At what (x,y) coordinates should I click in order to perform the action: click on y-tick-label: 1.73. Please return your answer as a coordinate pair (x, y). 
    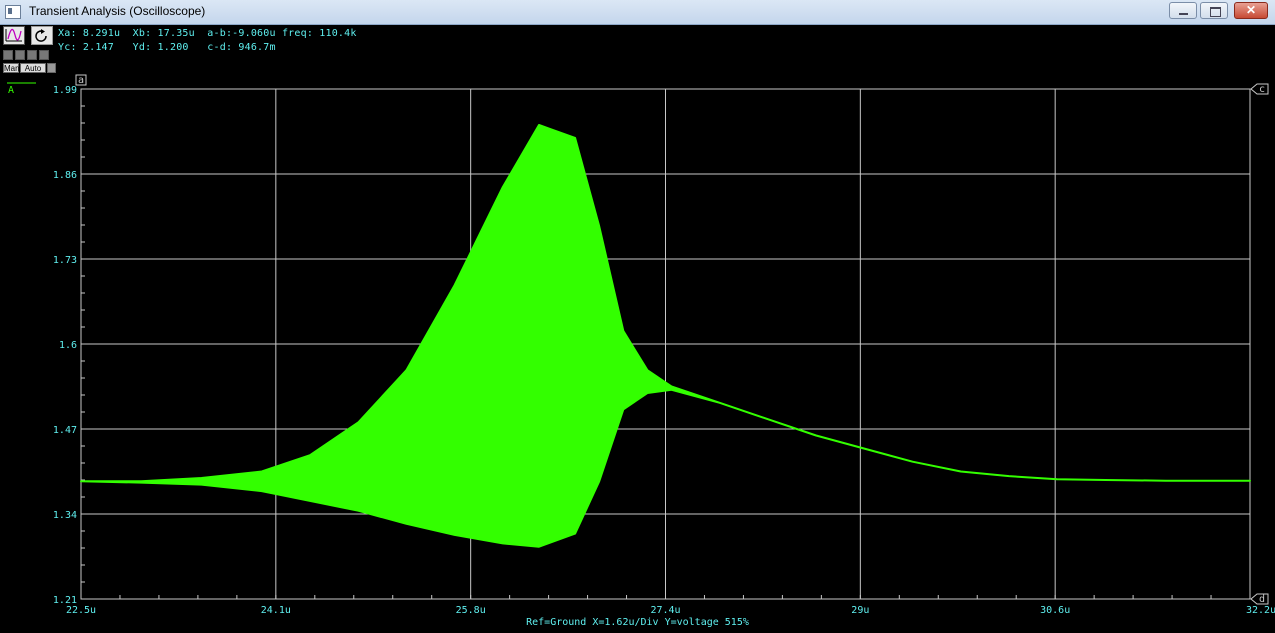
    Looking at the image, I should click on (65, 260).